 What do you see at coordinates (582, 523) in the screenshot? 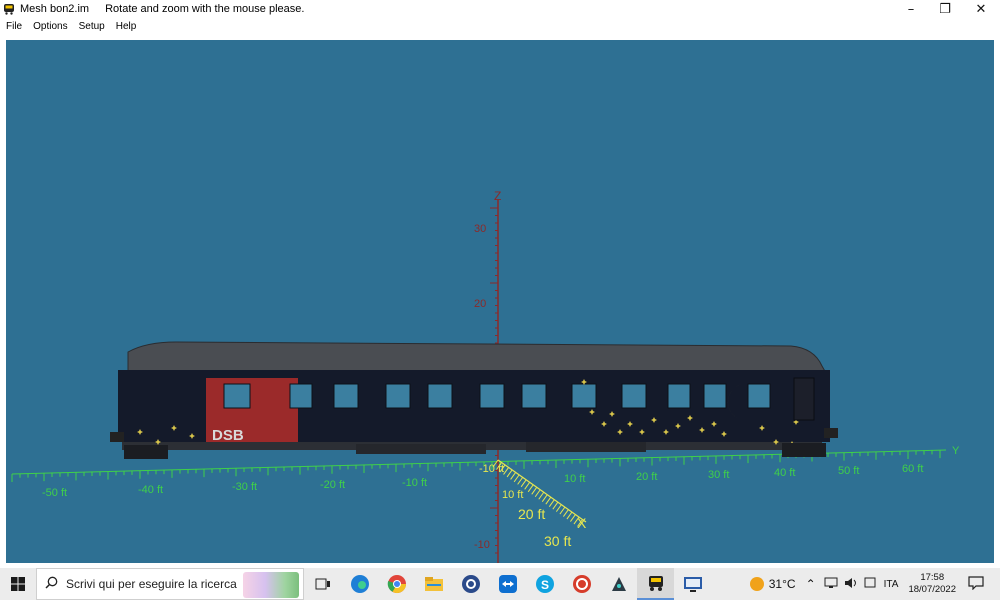
I see `x-axis-label: X` at bounding box center [582, 523].